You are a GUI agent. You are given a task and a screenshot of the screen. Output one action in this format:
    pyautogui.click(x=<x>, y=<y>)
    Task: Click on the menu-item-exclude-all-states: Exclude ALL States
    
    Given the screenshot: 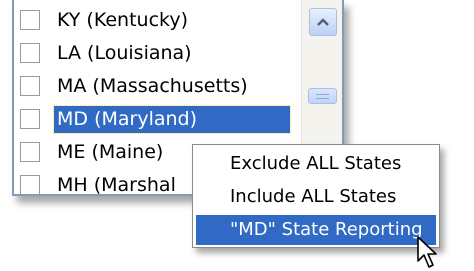 What is the action you would take?
    pyautogui.click(x=316, y=164)
    